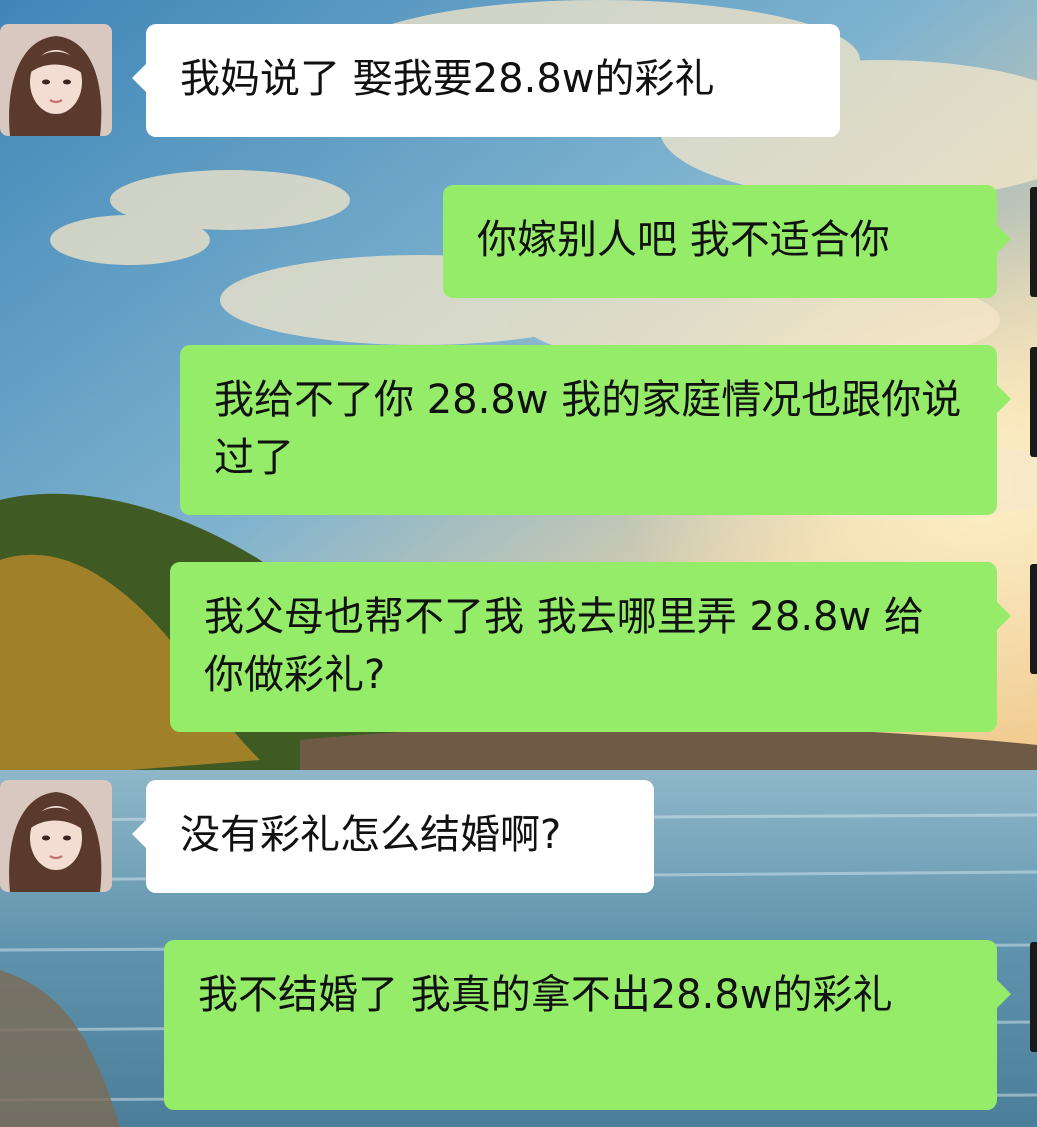 The height and width of the screenshot is (1127, 1037). What do you see at coordinates (447, 79) in the screenshot?
I see `message-text: 我妈说了 娶我要28.8w的彩礼` at bounding box center [447, 79].